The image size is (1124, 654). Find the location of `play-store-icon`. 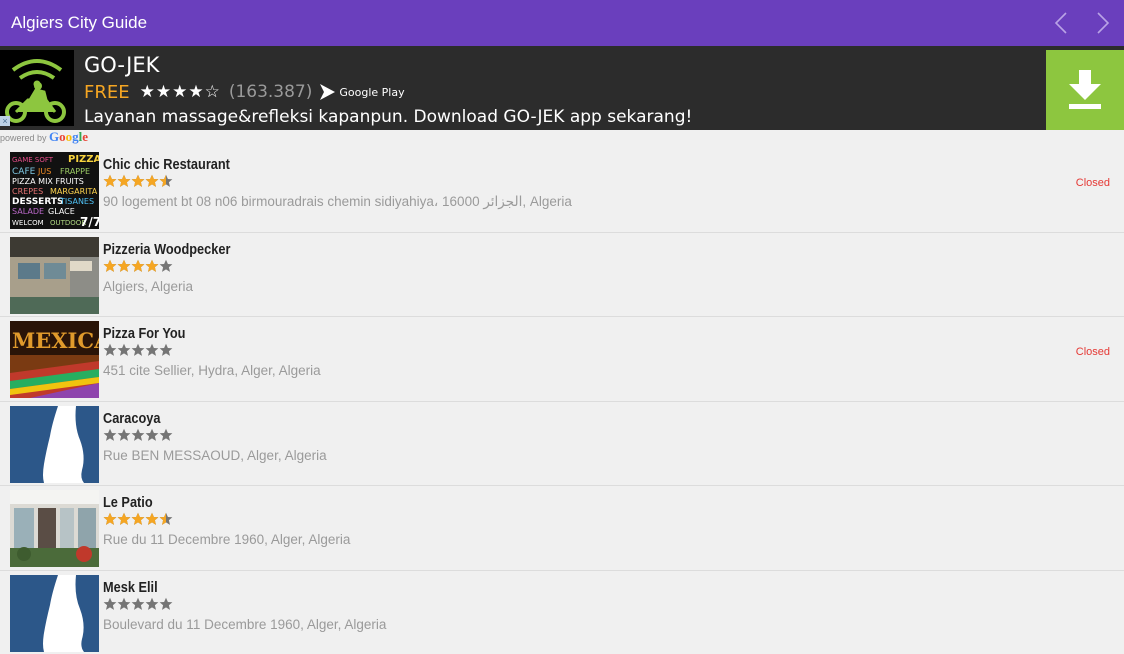

play-store-icon is located at coordinates (328, 92).